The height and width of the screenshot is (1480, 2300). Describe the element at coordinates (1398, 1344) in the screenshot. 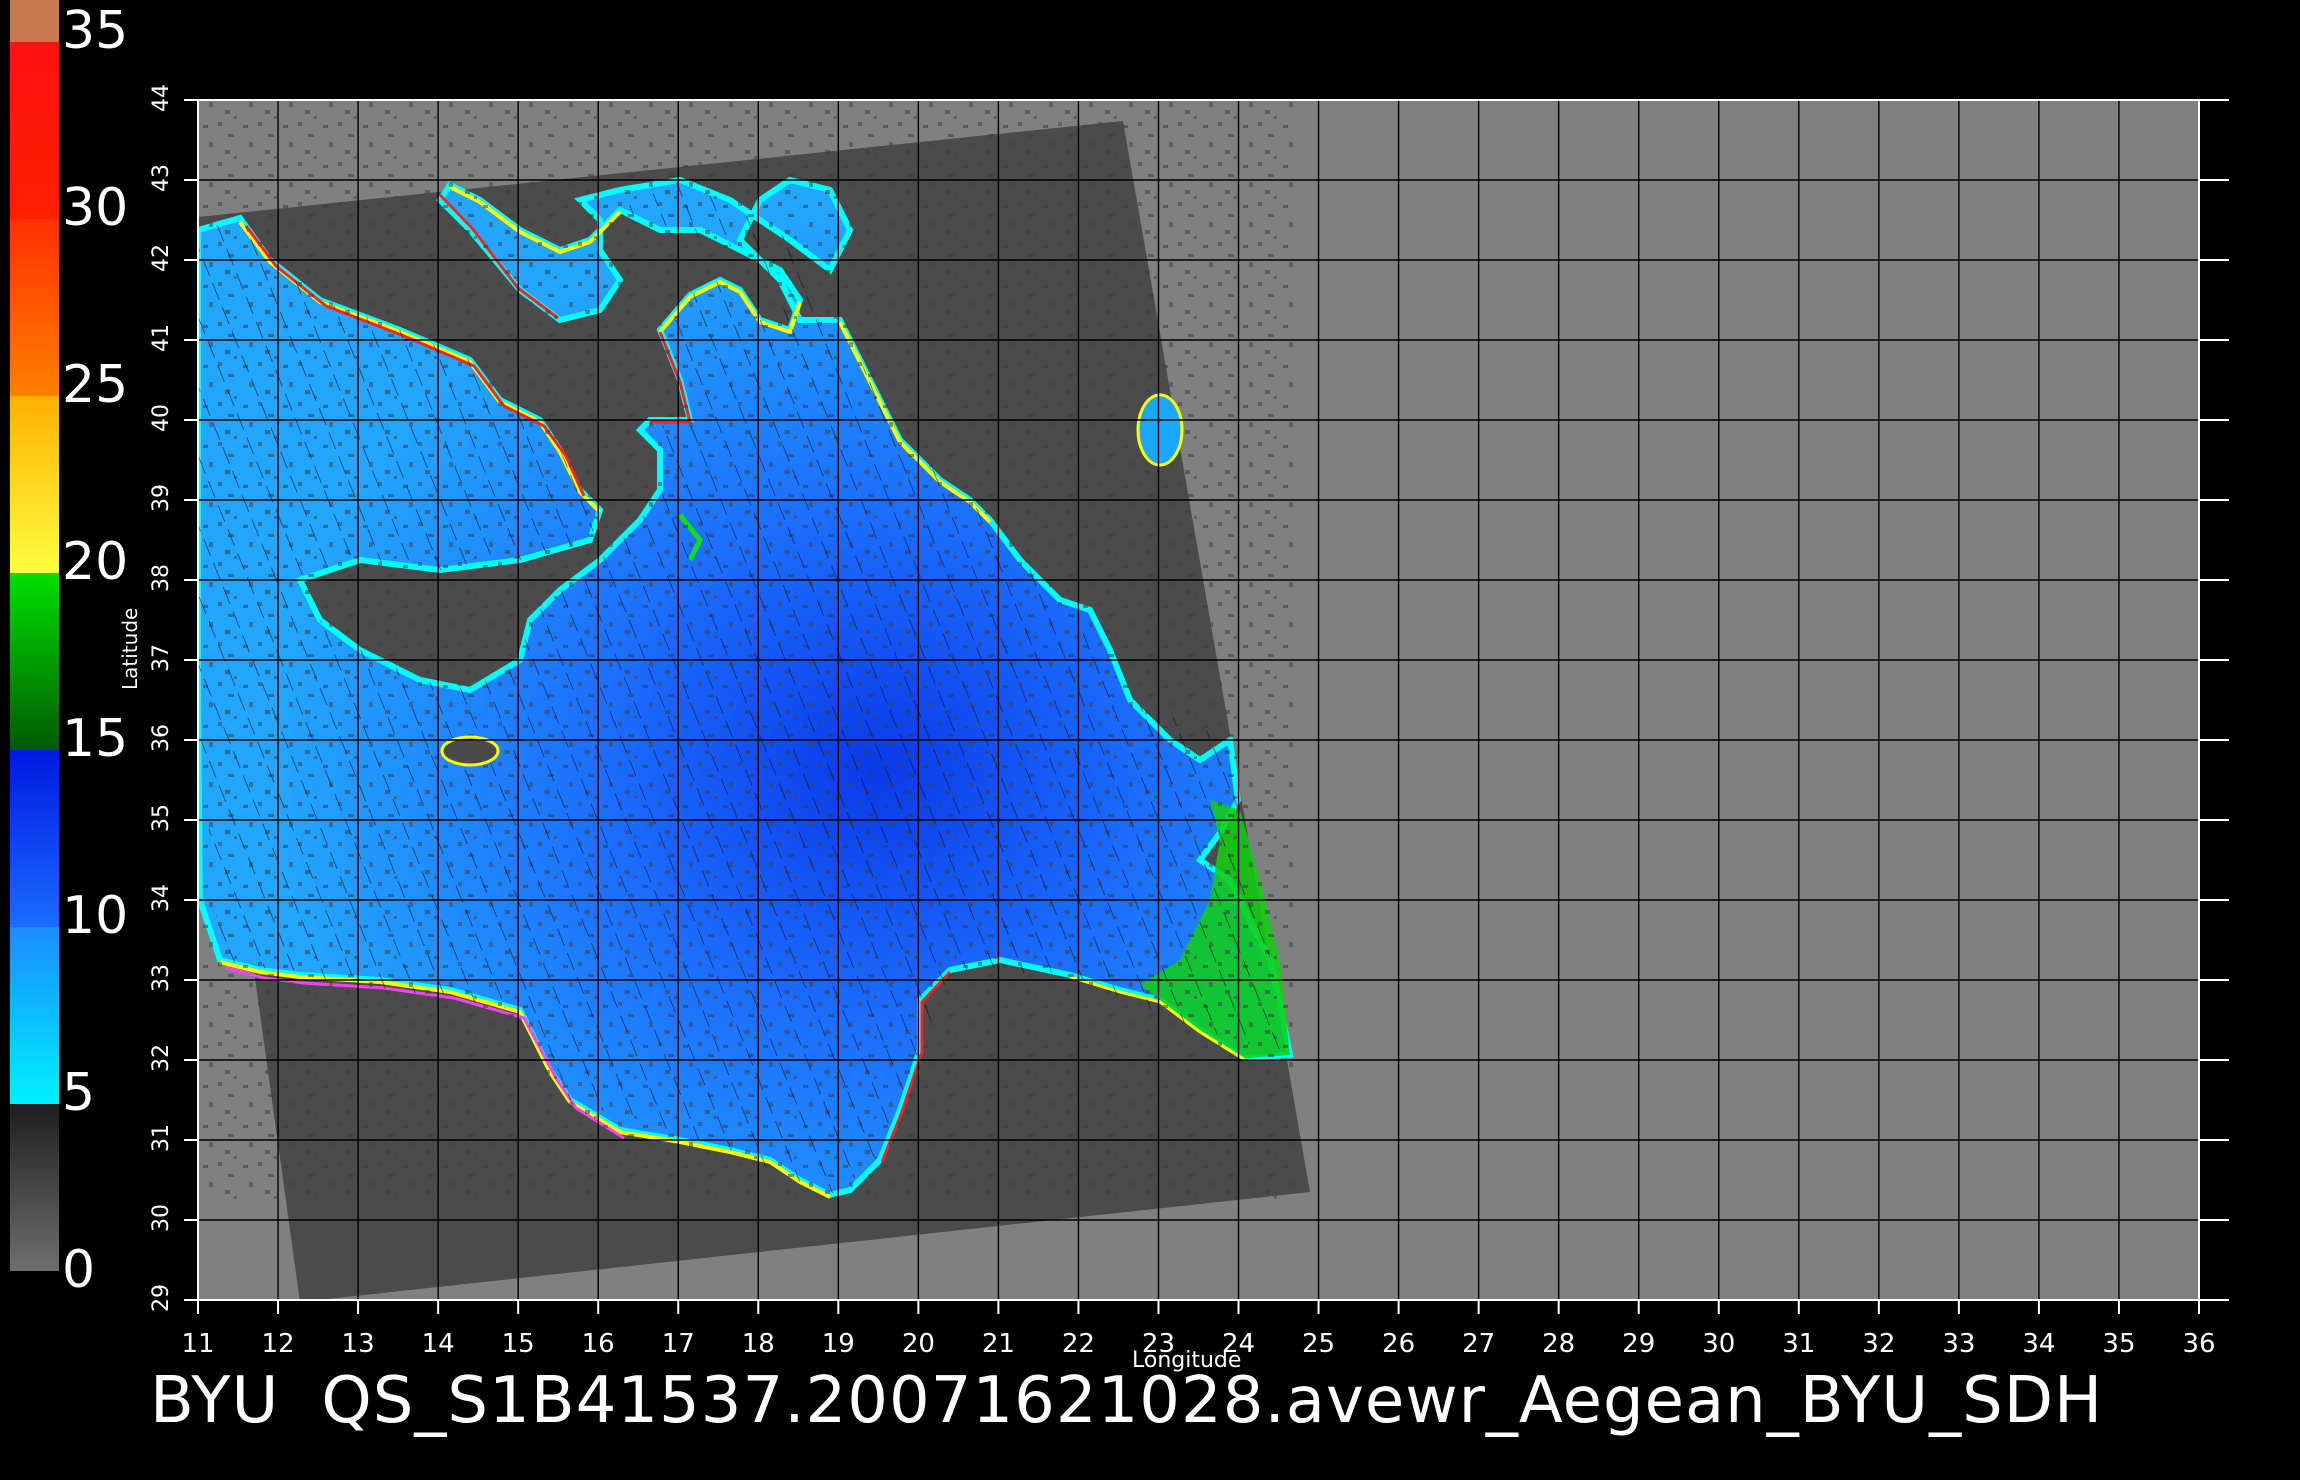

I see `lon-tick-label: 26` at that location.